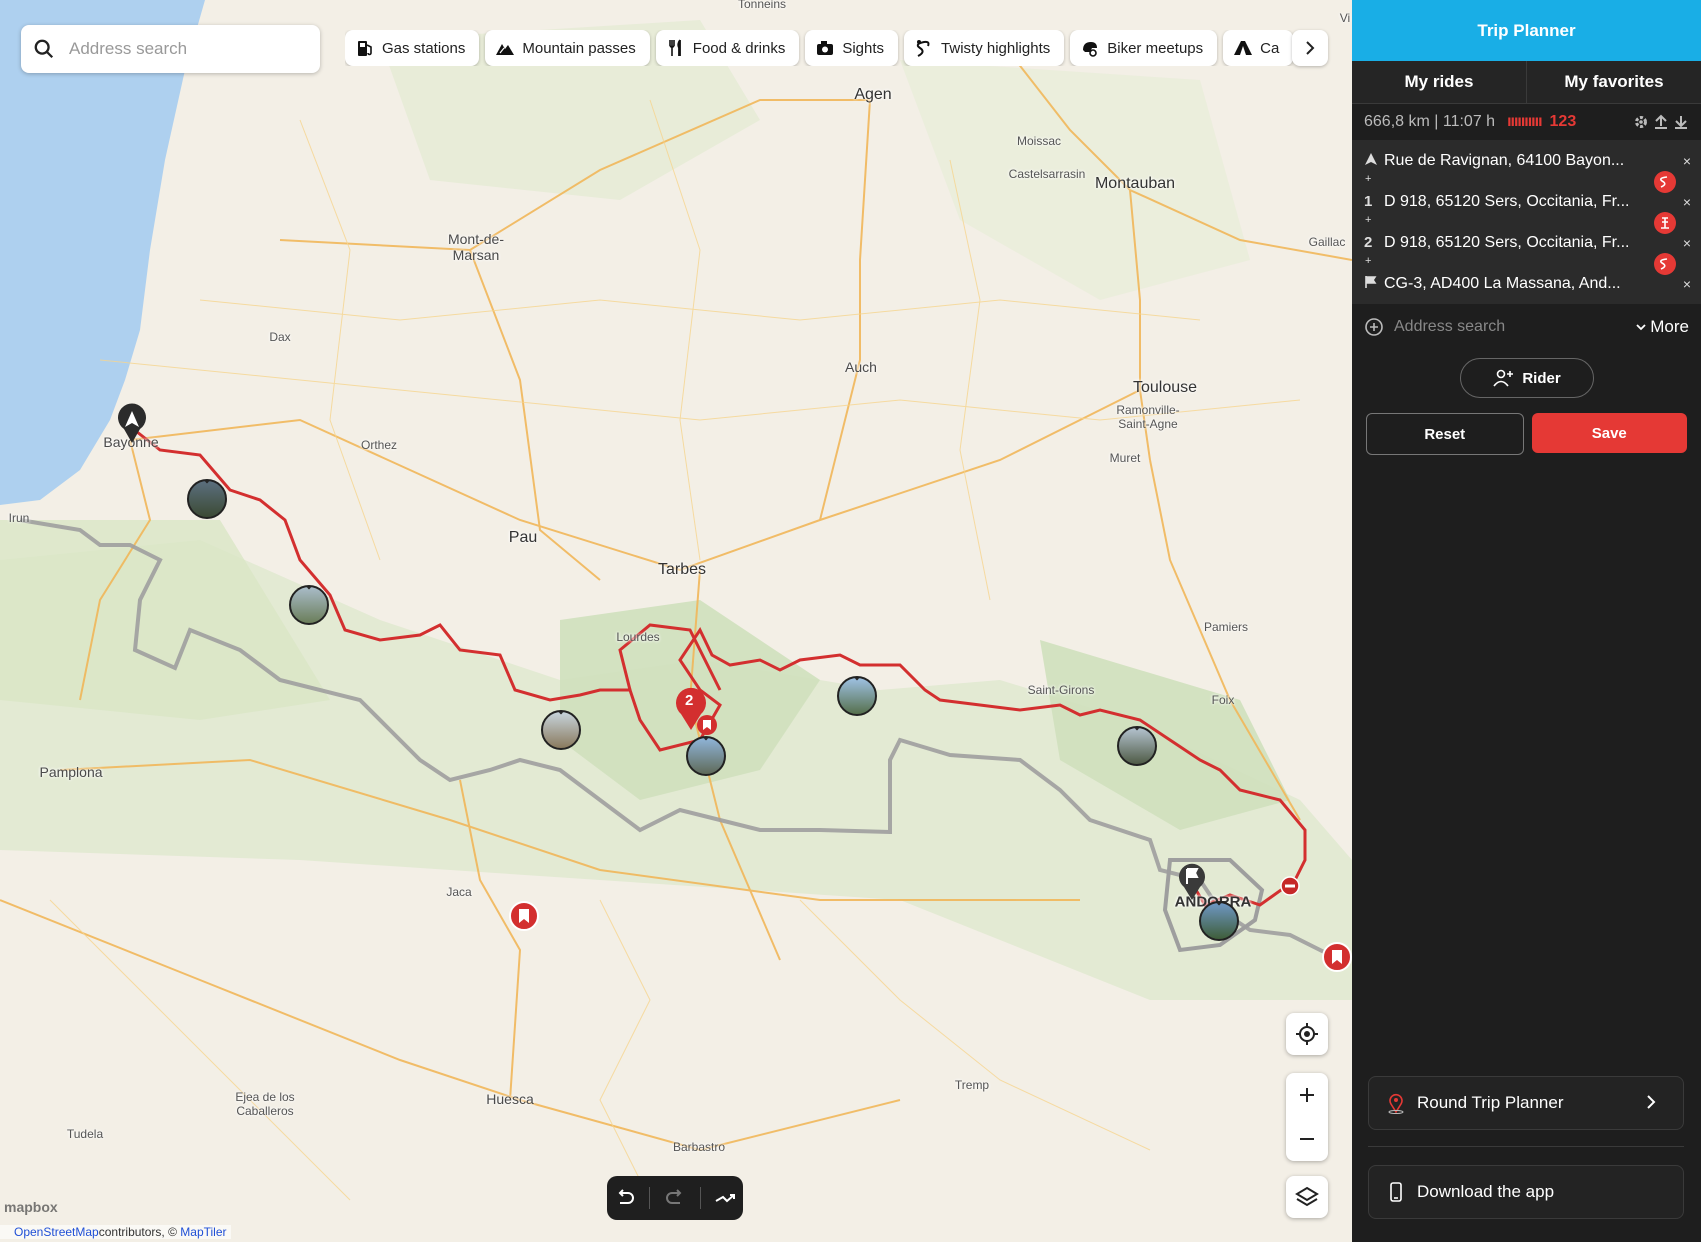 The image size is (1701, 1242). What do you see at coordinates (459, 892) in the screenshot?
I see `place-jaca: Jaca` at bounding box center [459, 892].